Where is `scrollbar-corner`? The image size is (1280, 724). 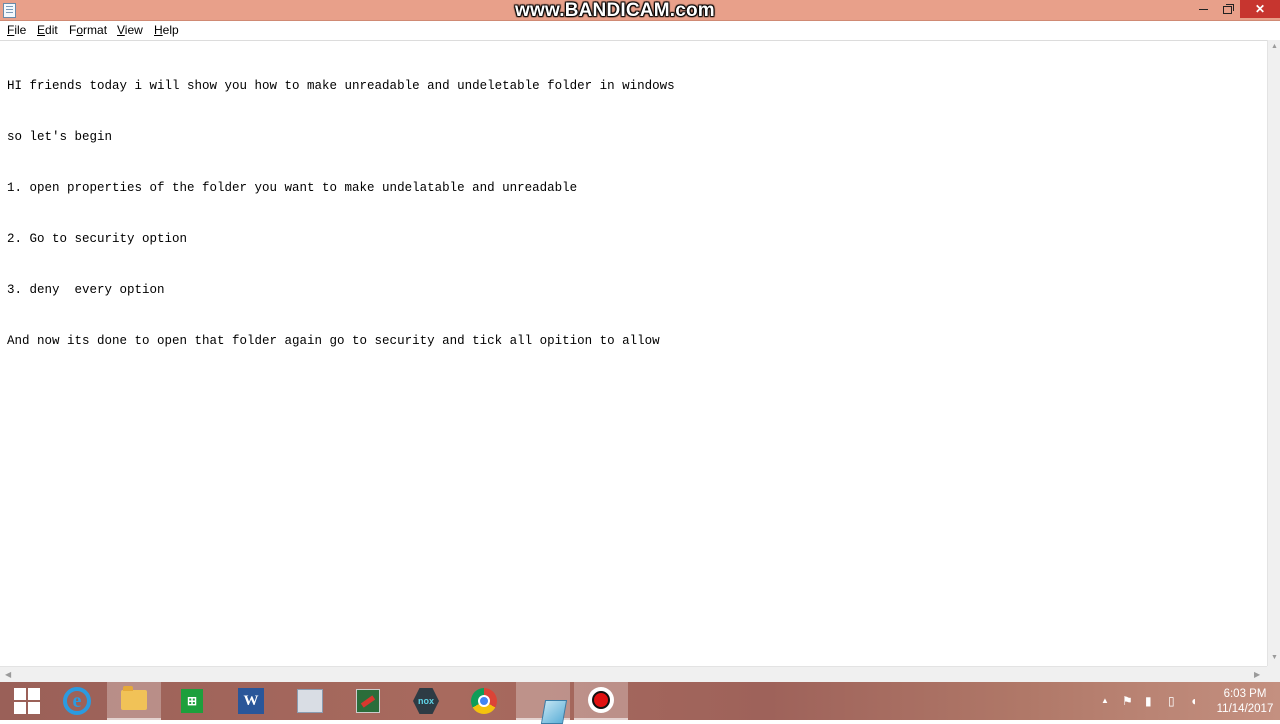
scrollbar-corner is located at coordinates (1273, 674).